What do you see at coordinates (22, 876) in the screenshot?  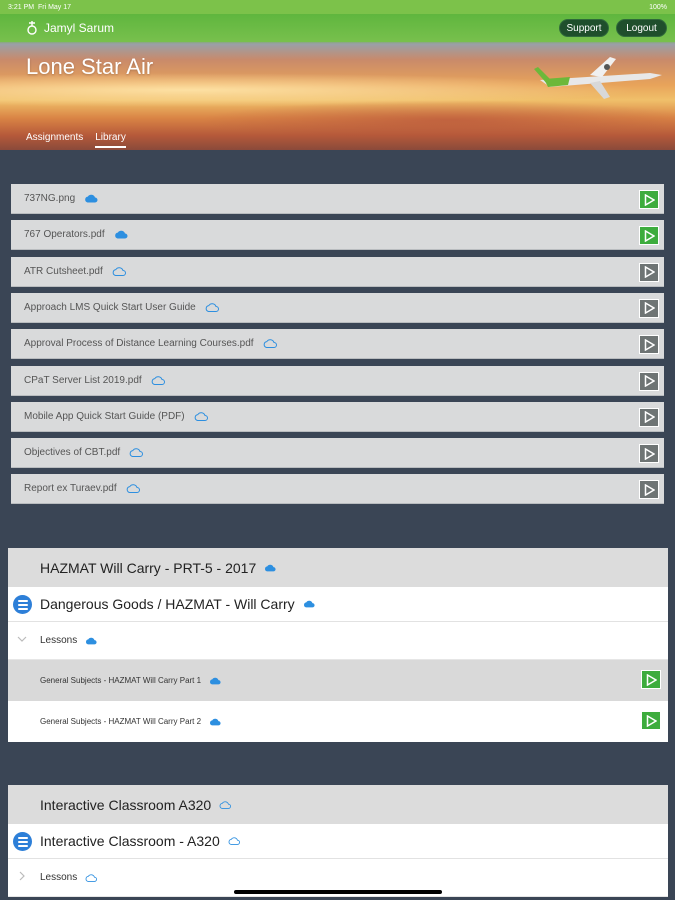 I see `chevron-right-icon` at bounding box center [22, 876].